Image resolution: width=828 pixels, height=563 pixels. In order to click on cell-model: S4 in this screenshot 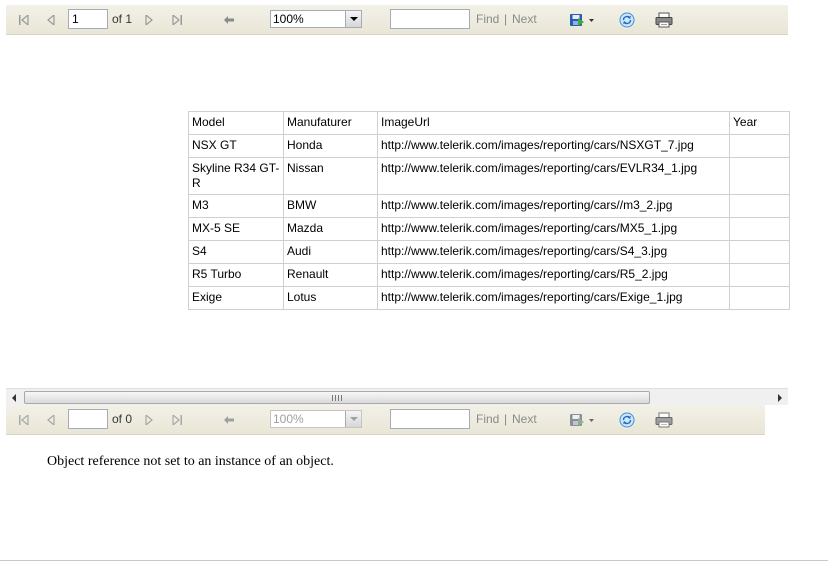, I will do `click(236, 252)`.